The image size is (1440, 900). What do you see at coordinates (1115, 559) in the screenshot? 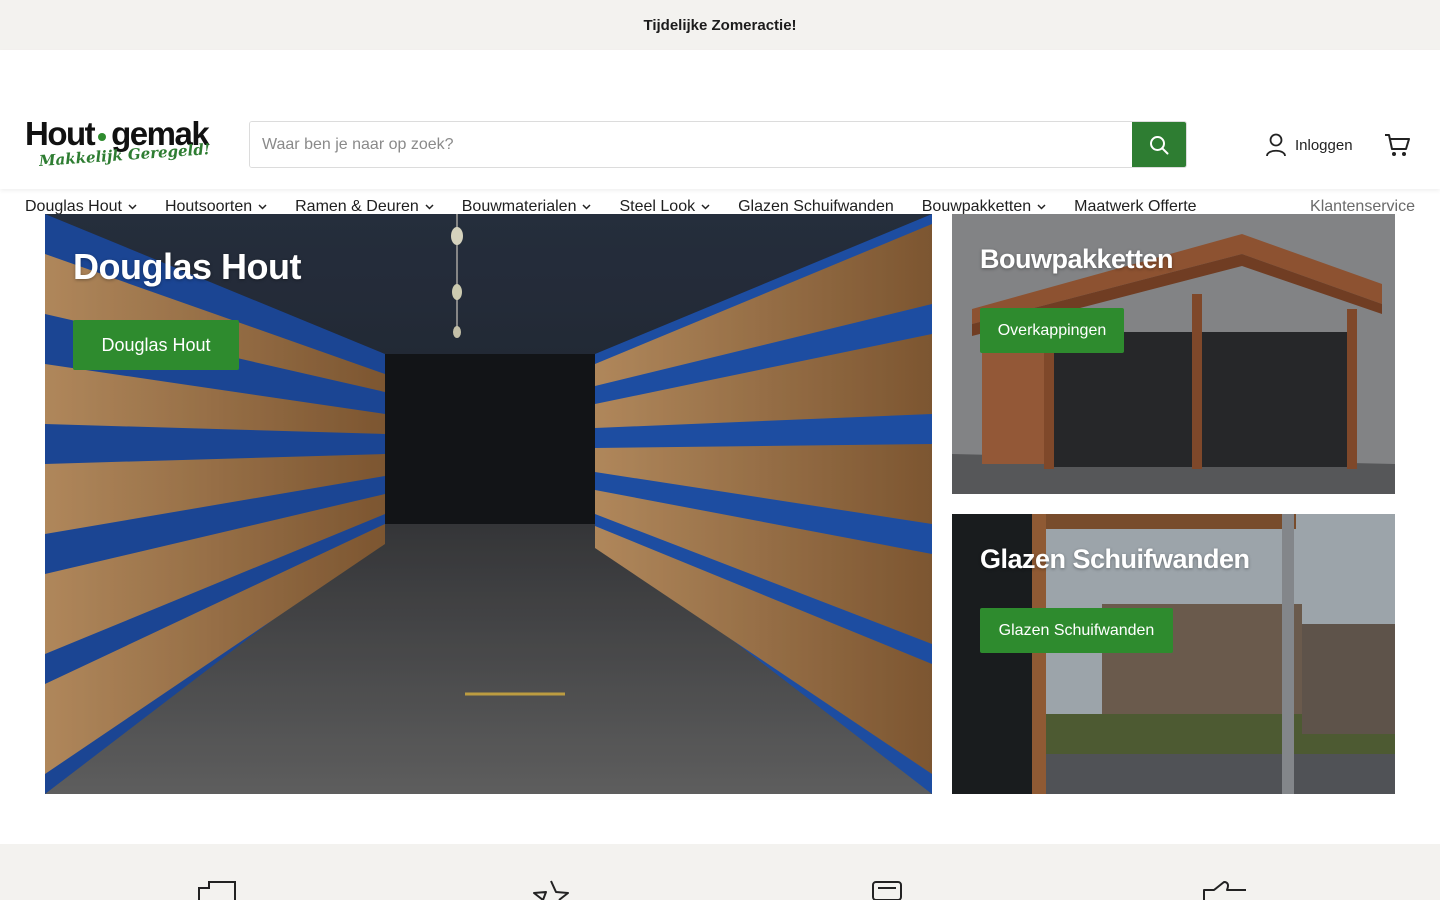
I see `promo-bottom-title: Glazen Schuifwanden` at bounding box center [1115, 559].